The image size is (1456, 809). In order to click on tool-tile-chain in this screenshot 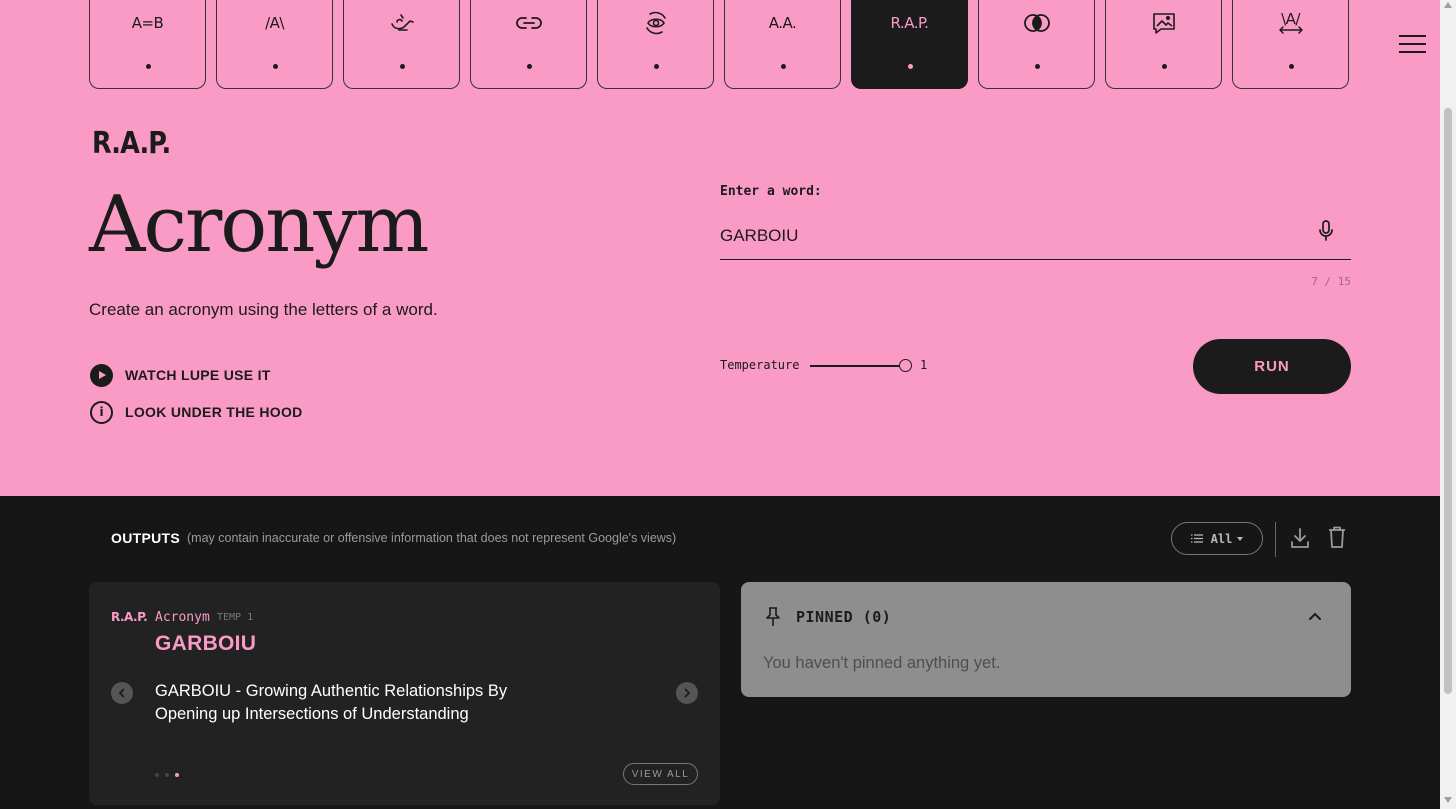, I will do `click(528, 44)`.